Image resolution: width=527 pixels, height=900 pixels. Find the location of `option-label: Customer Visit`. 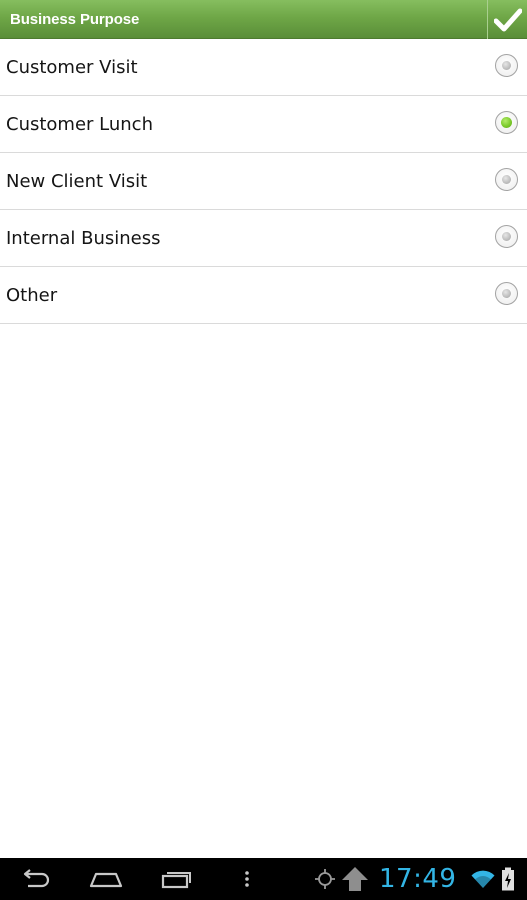

option-label: Customer Visit is located at coordinates (72, 67).